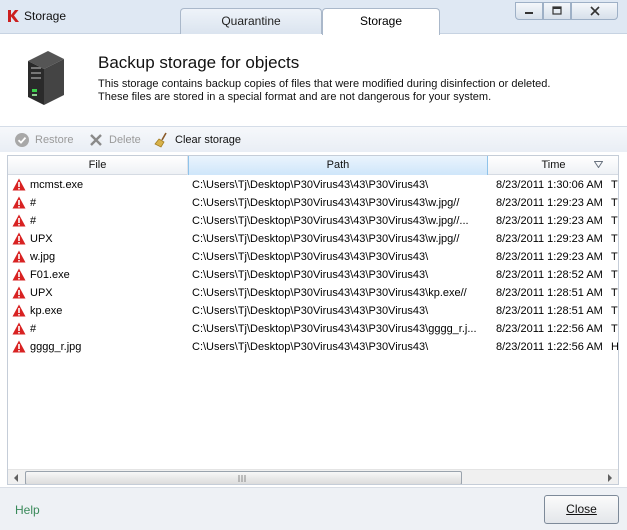  I want to click on title-bar: Storage Quarantine Storage, so click(313, 17).